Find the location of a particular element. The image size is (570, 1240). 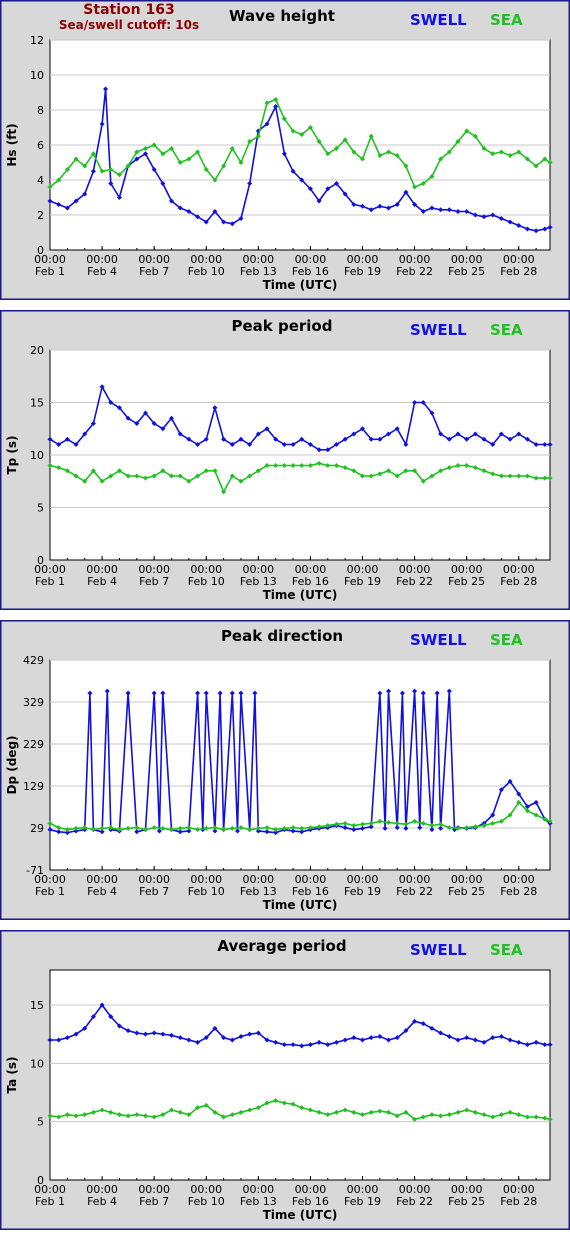

y-axis-label: Tp (s) is located at coordinates (12, 454).